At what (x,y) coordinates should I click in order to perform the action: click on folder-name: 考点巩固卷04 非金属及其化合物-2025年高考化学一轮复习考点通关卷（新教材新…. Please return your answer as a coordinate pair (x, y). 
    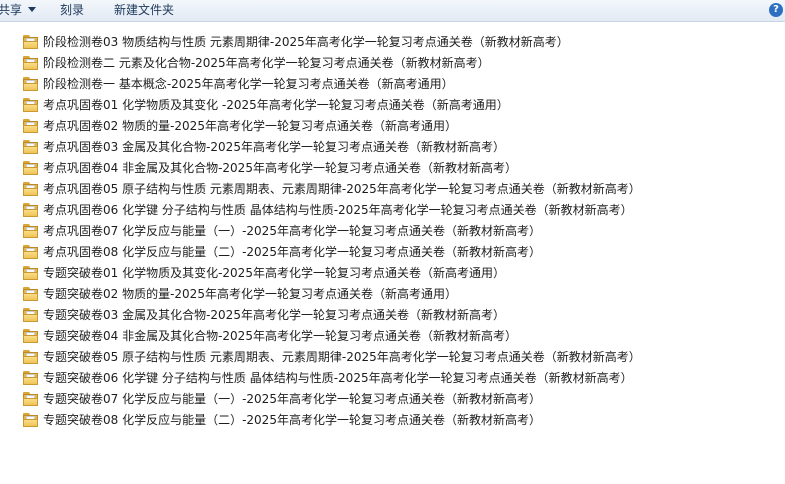
    Looking at the image, I should click on (280, 167).